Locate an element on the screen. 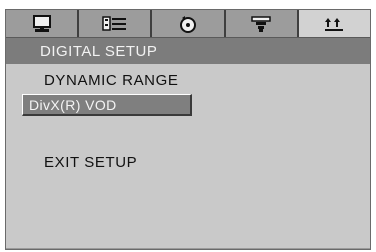 The image size is (376, 252). bottom-divider is located at coordinates (188, 248).